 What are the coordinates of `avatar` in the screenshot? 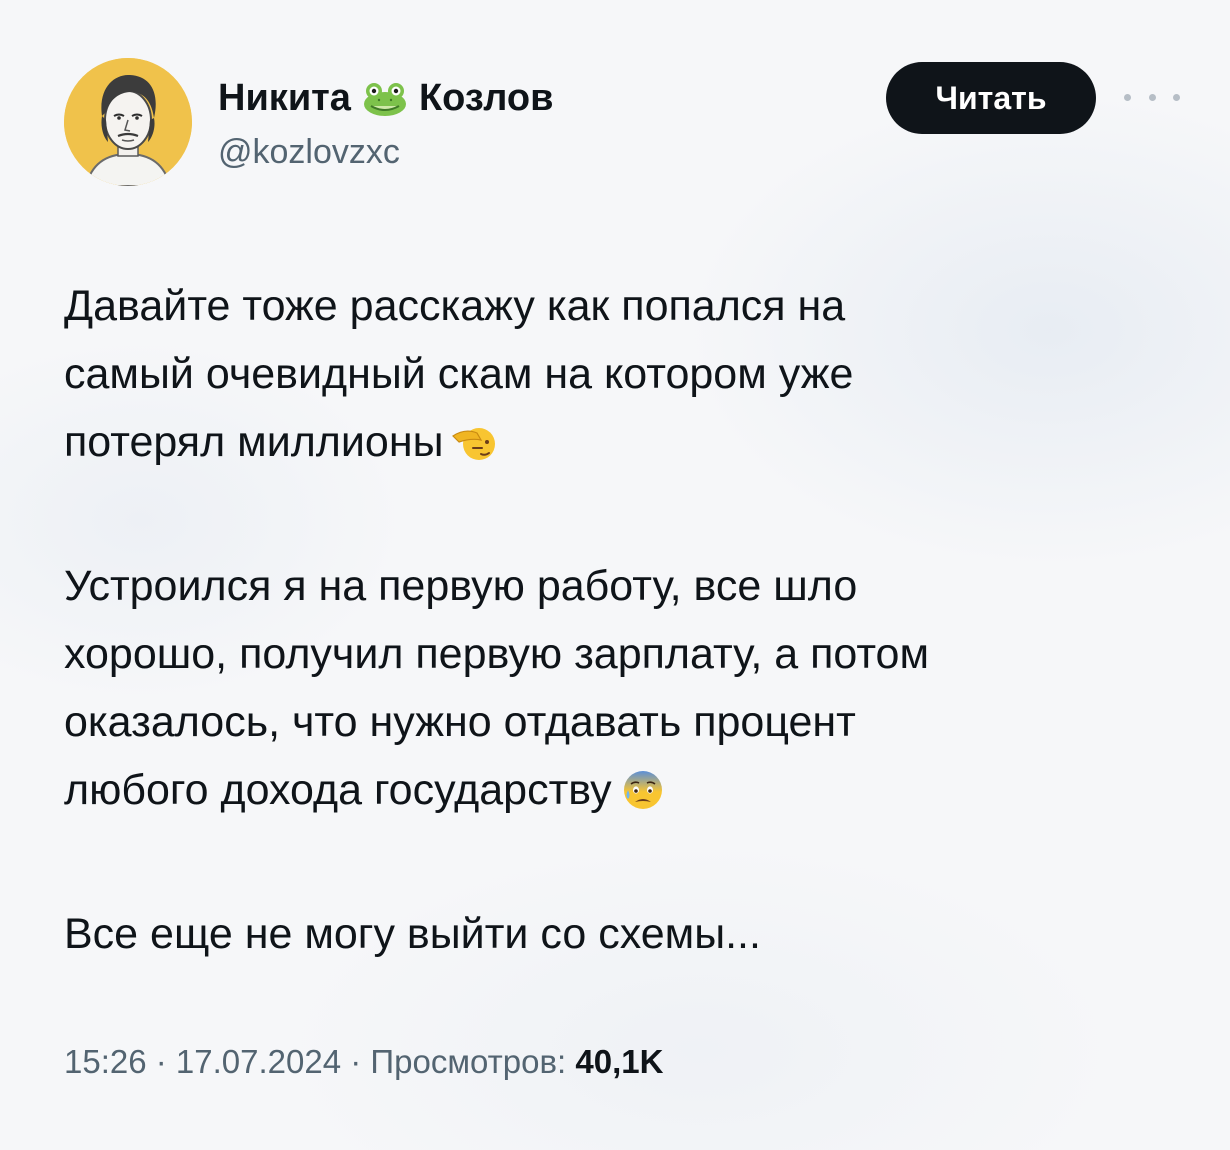 It's located at (128, 122).